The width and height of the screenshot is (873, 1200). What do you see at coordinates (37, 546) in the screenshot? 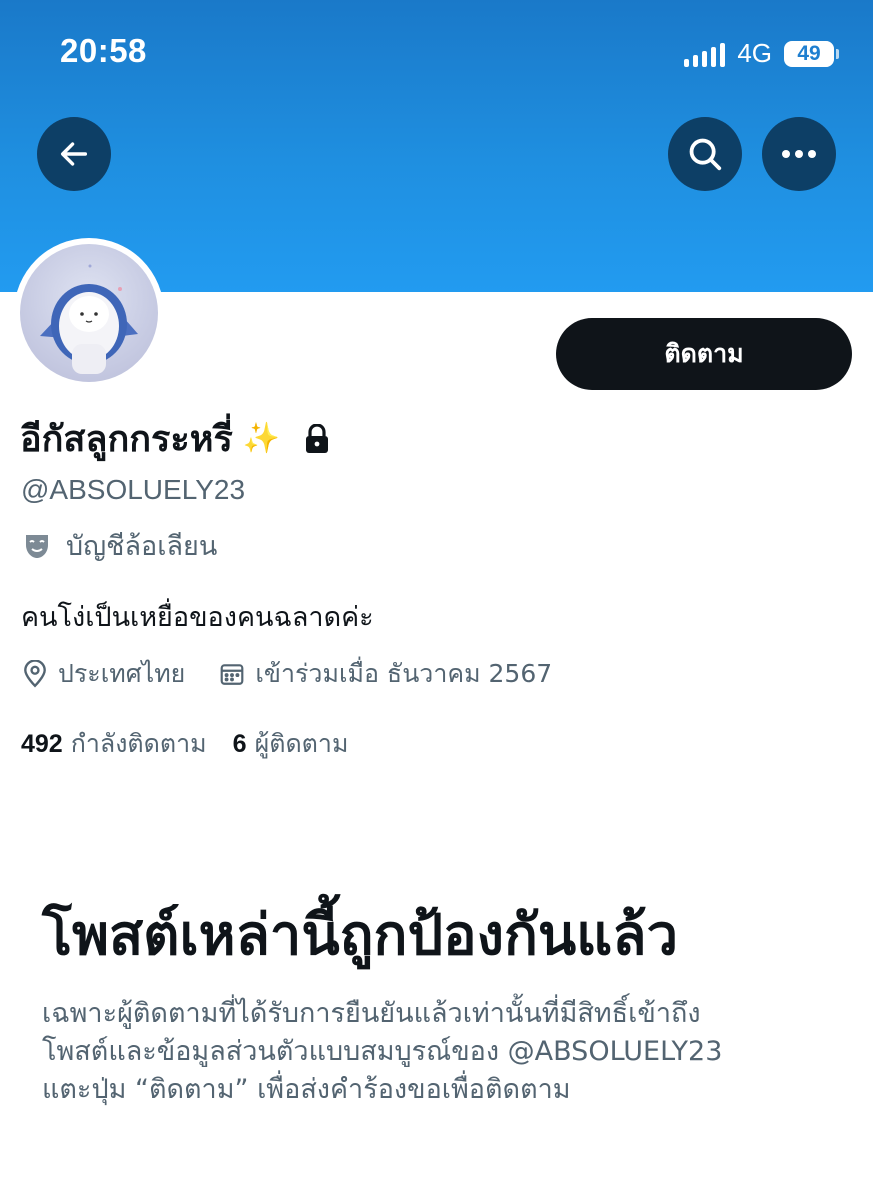
I see `theater-mask-icon` at bounding box center [37, 546].